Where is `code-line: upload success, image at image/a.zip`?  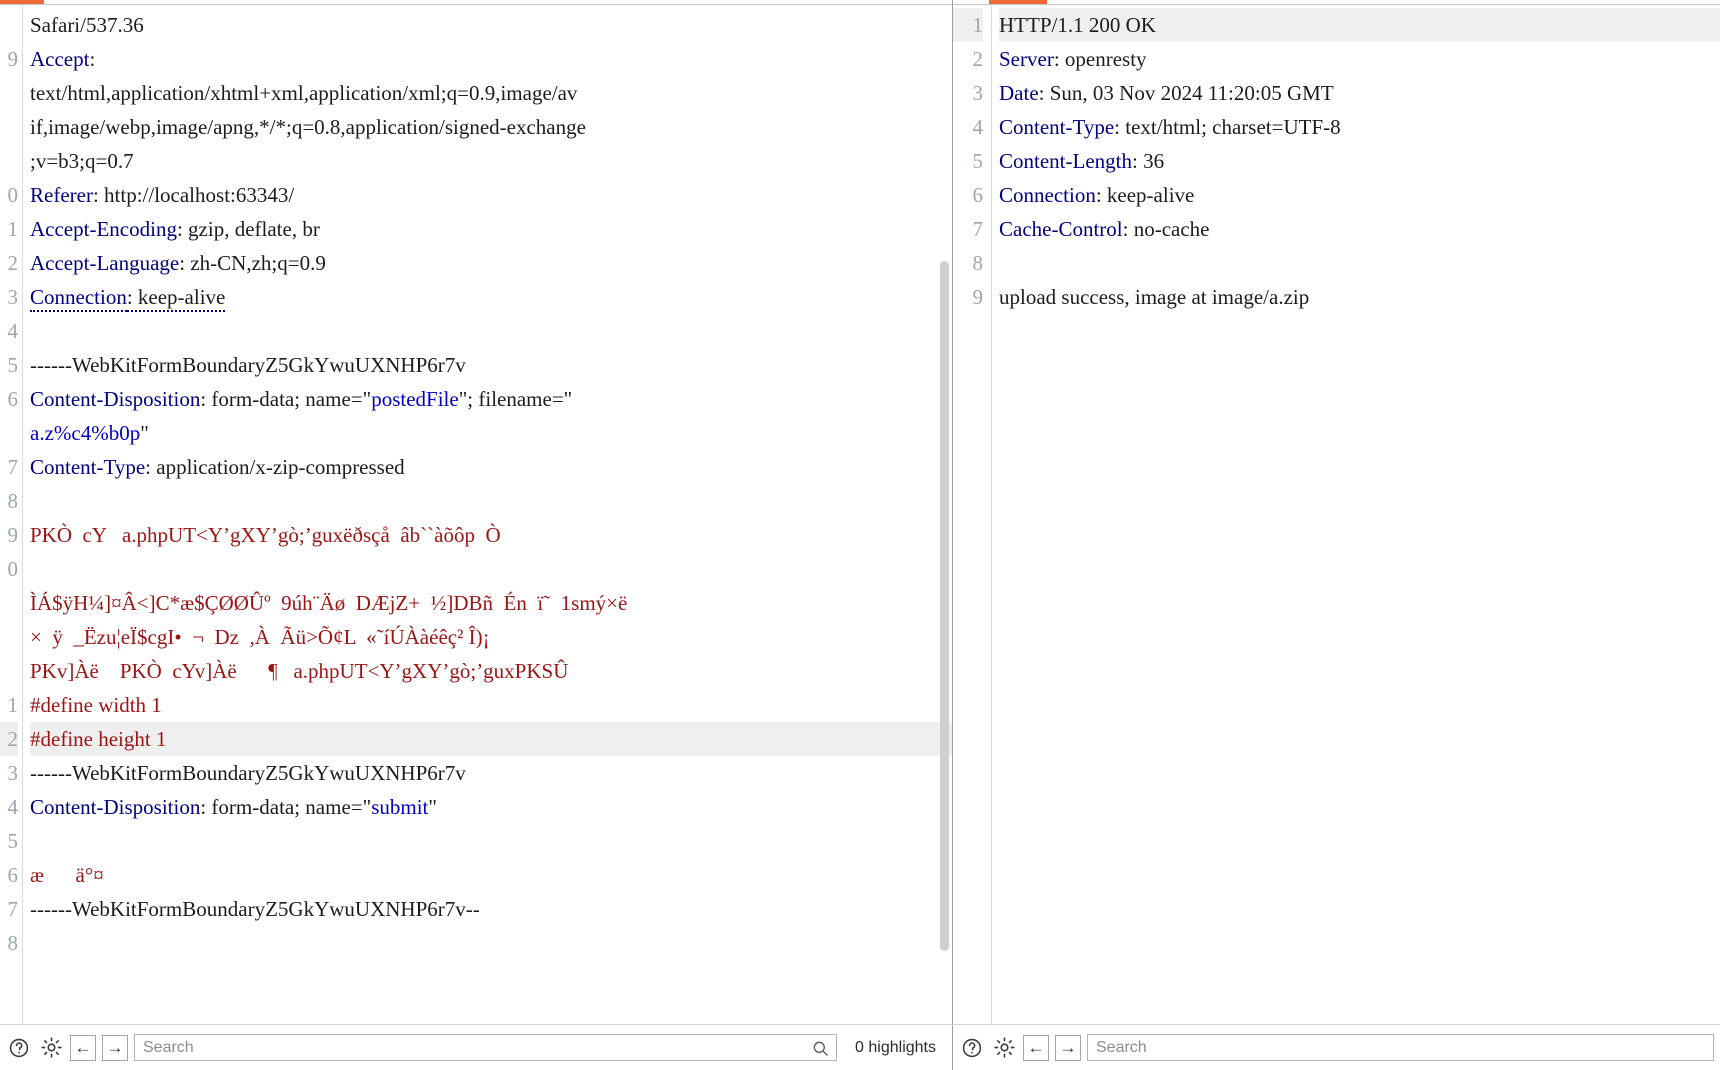
code-line: upload success, image at image/a.zip is located at coordinates (1359, 297).